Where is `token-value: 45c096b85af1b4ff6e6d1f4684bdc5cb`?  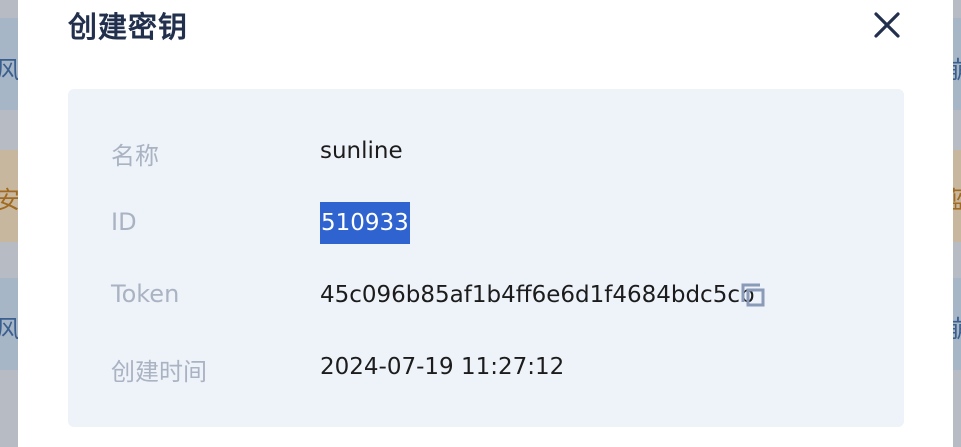
token-value: 45c096b85af1b4ff6e6d1f4684bdc5cb is located at coordinates (537, 295).